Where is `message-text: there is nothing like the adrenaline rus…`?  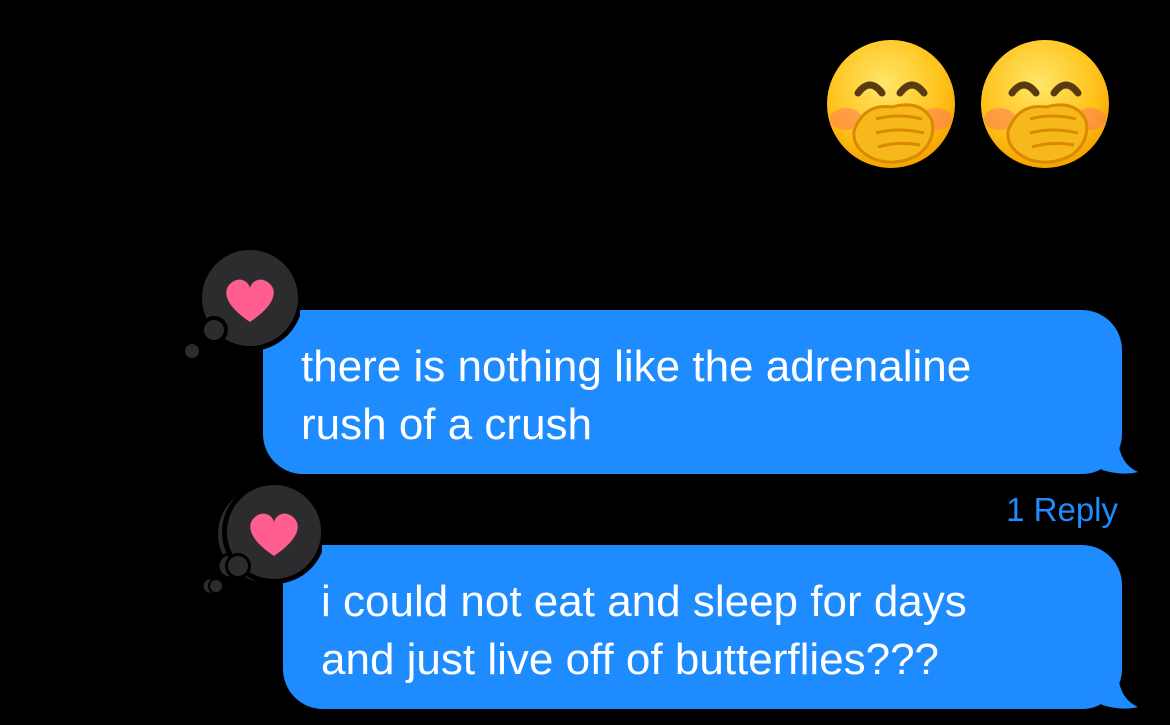
message-text: there is nothing like the adrenaline rus… is located at coordinates (636, 395).